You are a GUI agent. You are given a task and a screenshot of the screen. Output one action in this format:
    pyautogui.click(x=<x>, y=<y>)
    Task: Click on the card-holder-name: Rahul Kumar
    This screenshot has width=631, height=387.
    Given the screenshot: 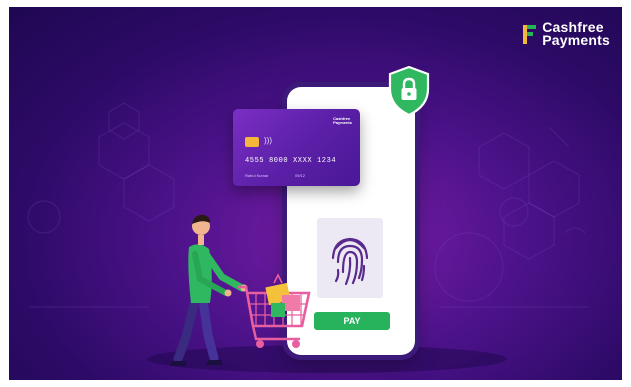 What is the action you would take?
    pyautogui.click(x=257, y=175)
    